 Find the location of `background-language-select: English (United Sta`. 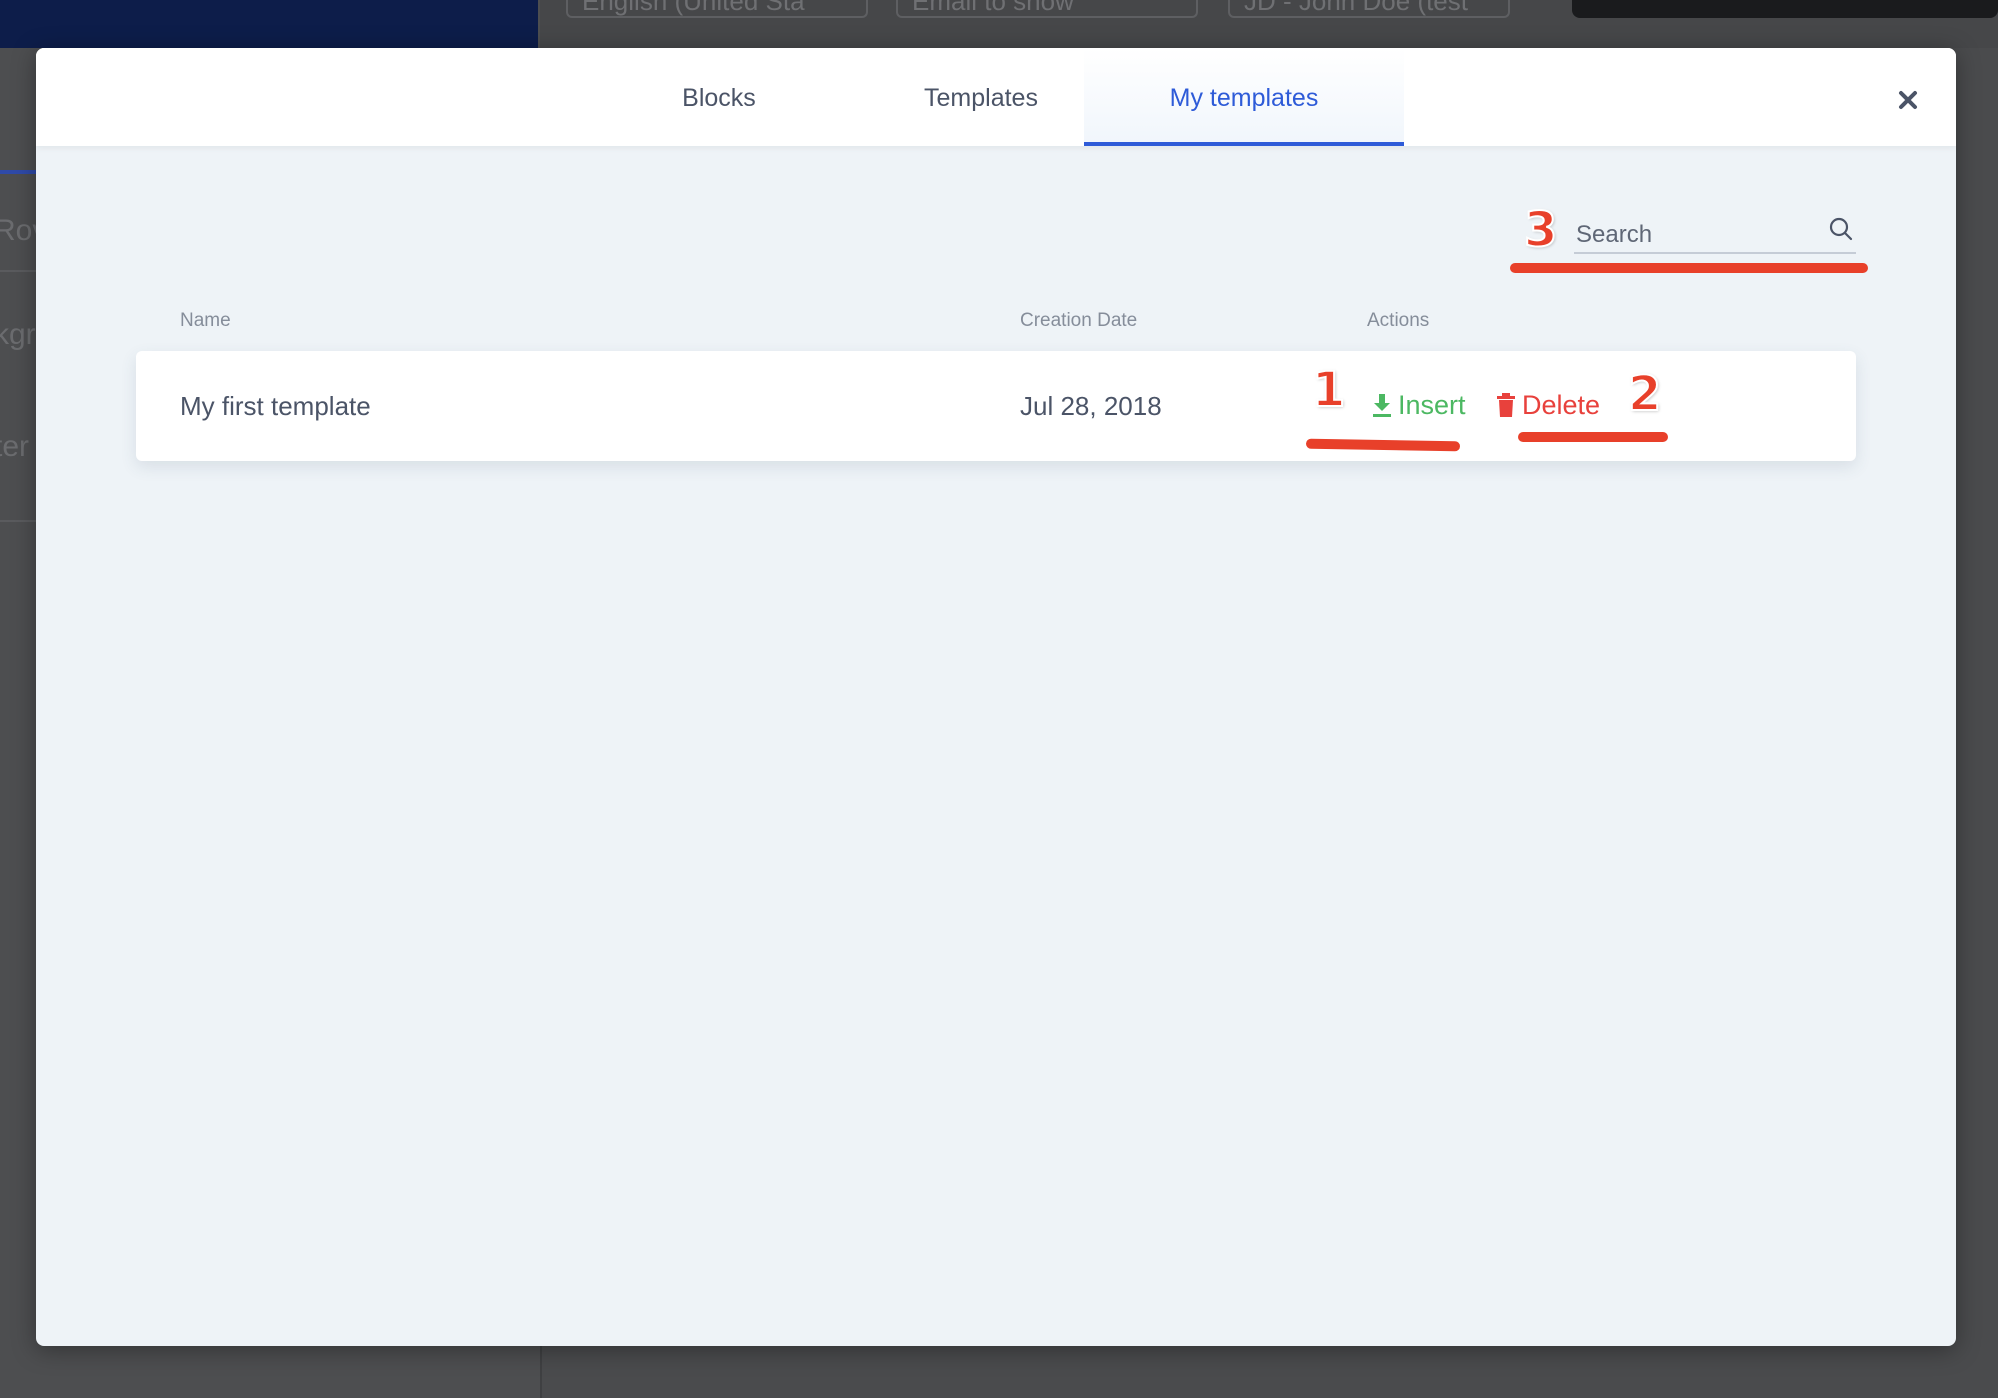

background-language-select: English (United Sta is located at coordinates (717, 9).